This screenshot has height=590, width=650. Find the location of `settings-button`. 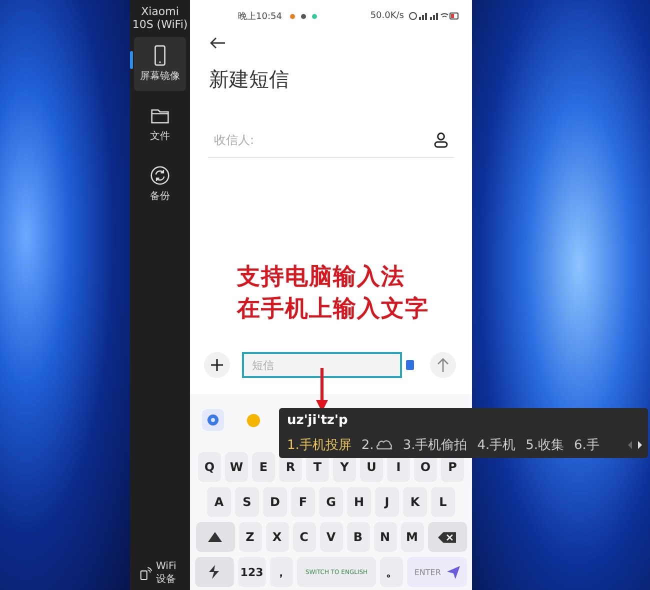

settings-button is located at coordinates (213, 420).